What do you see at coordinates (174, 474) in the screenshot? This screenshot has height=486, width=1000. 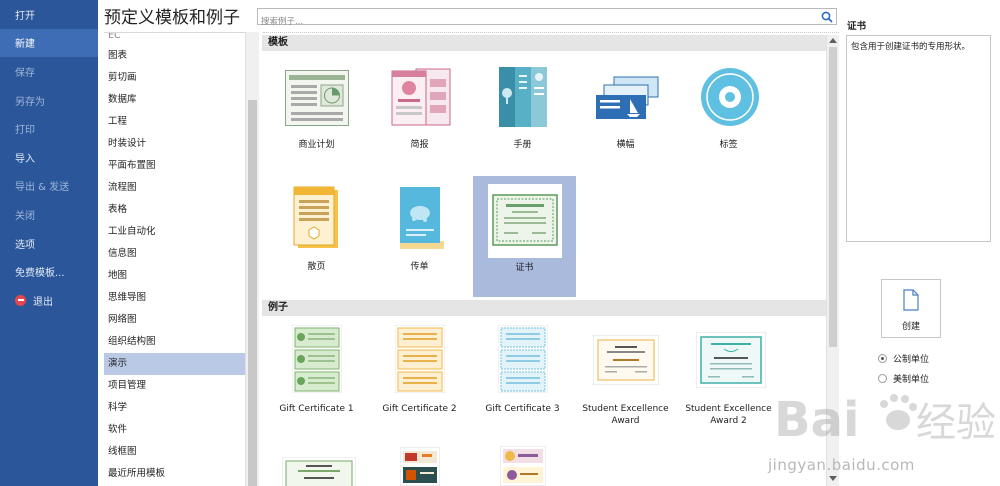 I see `category-item: 最近所用模板` at bounding box center [174, 474].